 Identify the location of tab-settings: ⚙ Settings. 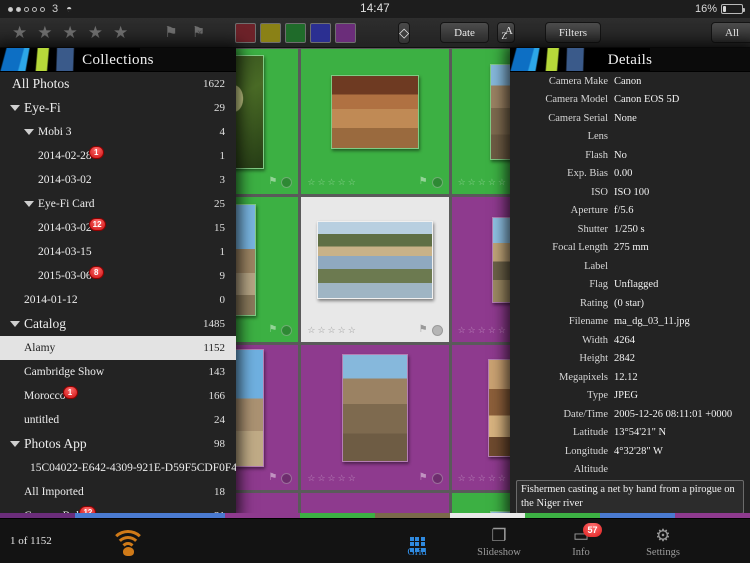
(663, 541).